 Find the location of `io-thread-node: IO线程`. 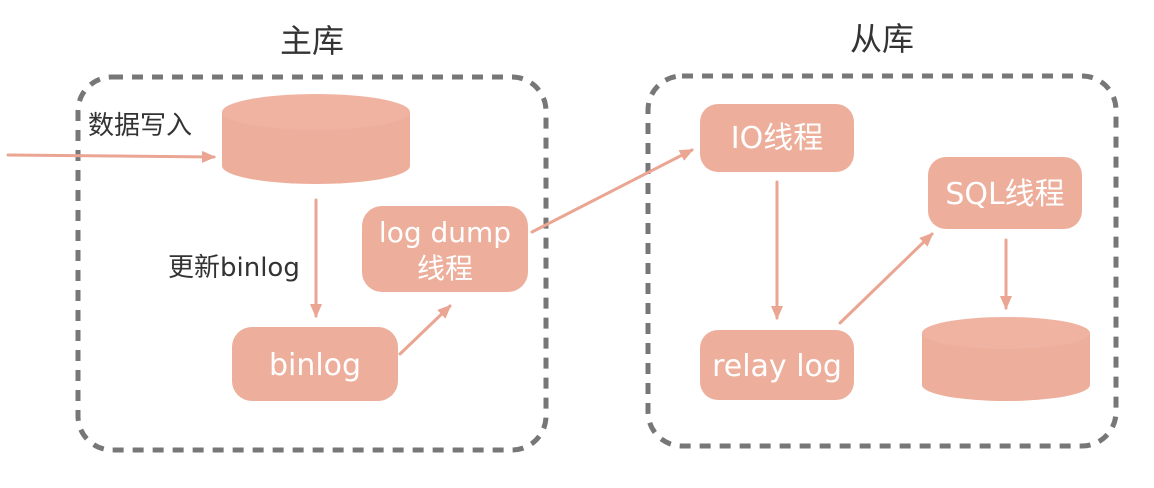

io-thread-node: IO线程 is located at coordinates (777, 138).